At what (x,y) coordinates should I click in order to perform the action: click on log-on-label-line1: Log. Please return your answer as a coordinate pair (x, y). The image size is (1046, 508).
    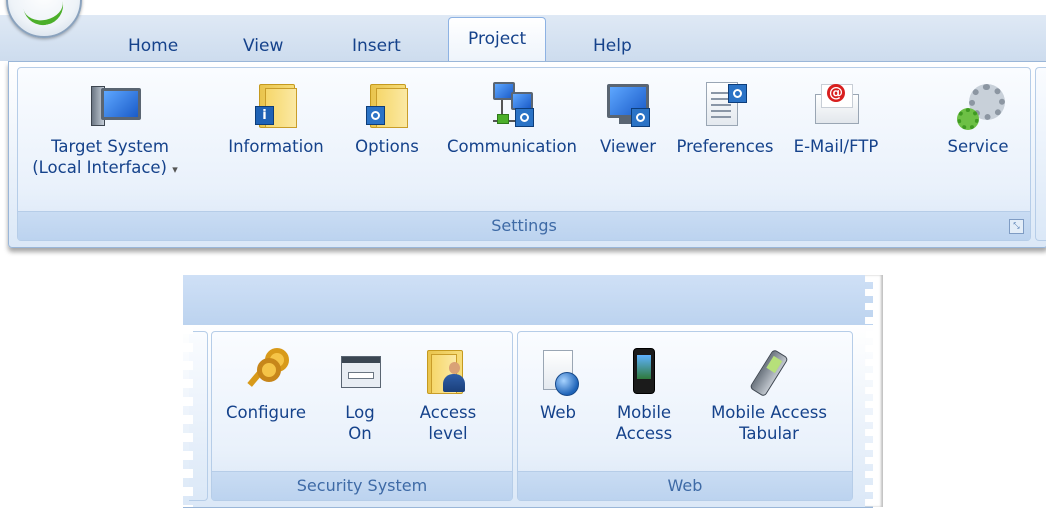
    Looking at the image, I should click on (360, 412).